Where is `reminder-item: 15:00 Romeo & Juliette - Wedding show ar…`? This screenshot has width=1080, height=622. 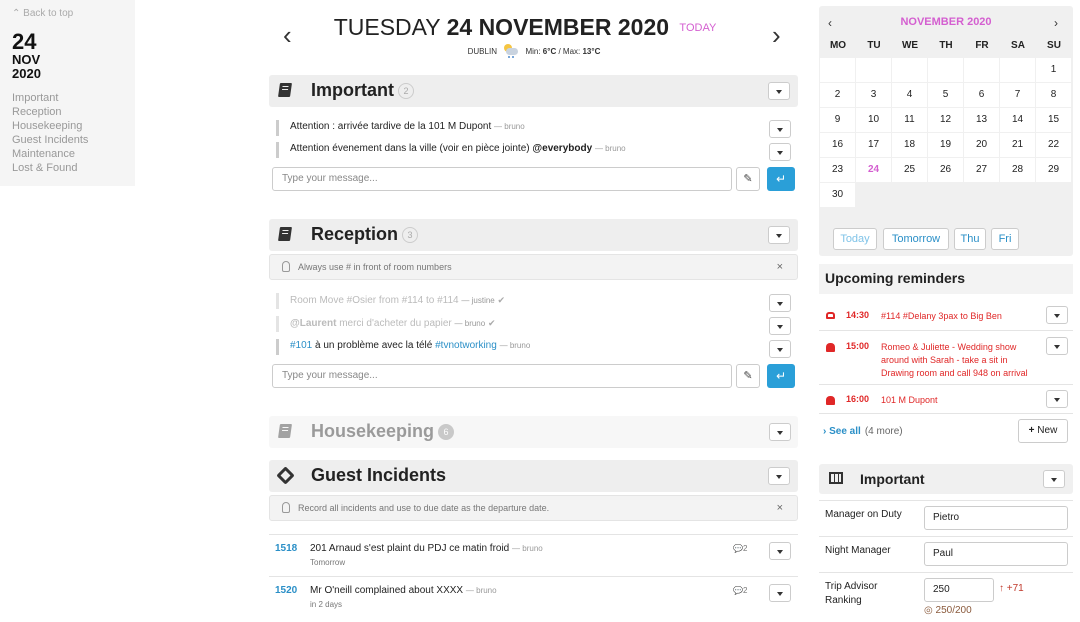
reminder-item: 15:00 Romeo & Juliette - Wedding show ar… is located at coordinates (946, 359).